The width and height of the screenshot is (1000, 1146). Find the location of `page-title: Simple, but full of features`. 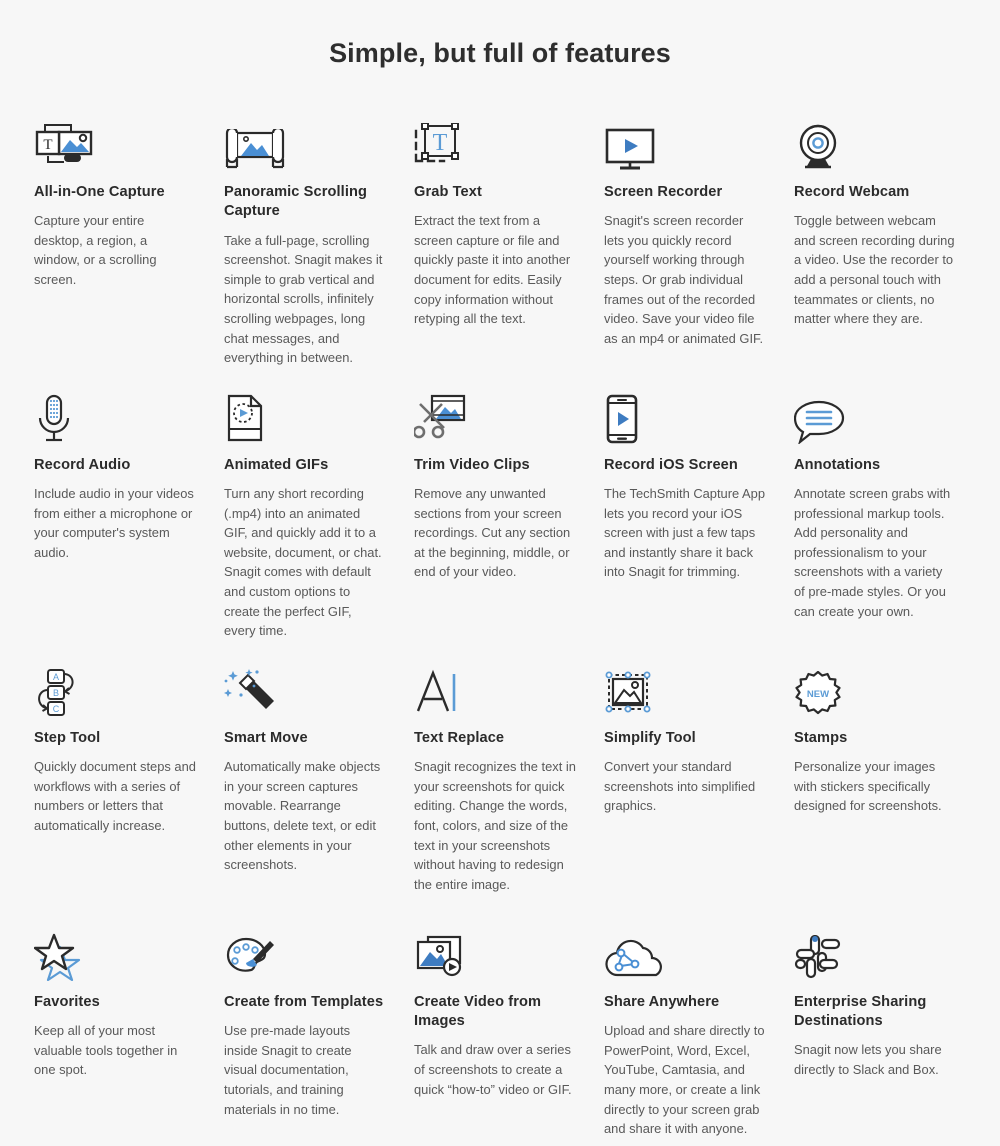

page-title: Simple, but full of features is located at coordinates (500, 53).